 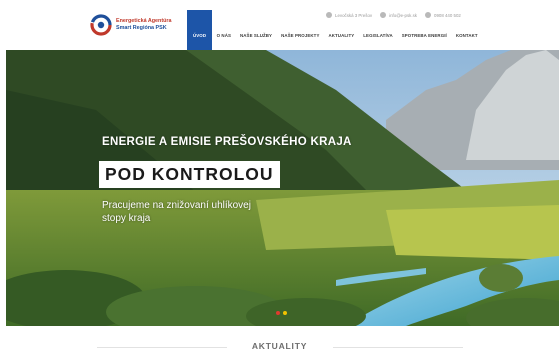 What do you see at coordinates (144, 21) in the screenshot?
I see `logo-line-1: Energetická Agentúra` at bounding box center [144, 21].